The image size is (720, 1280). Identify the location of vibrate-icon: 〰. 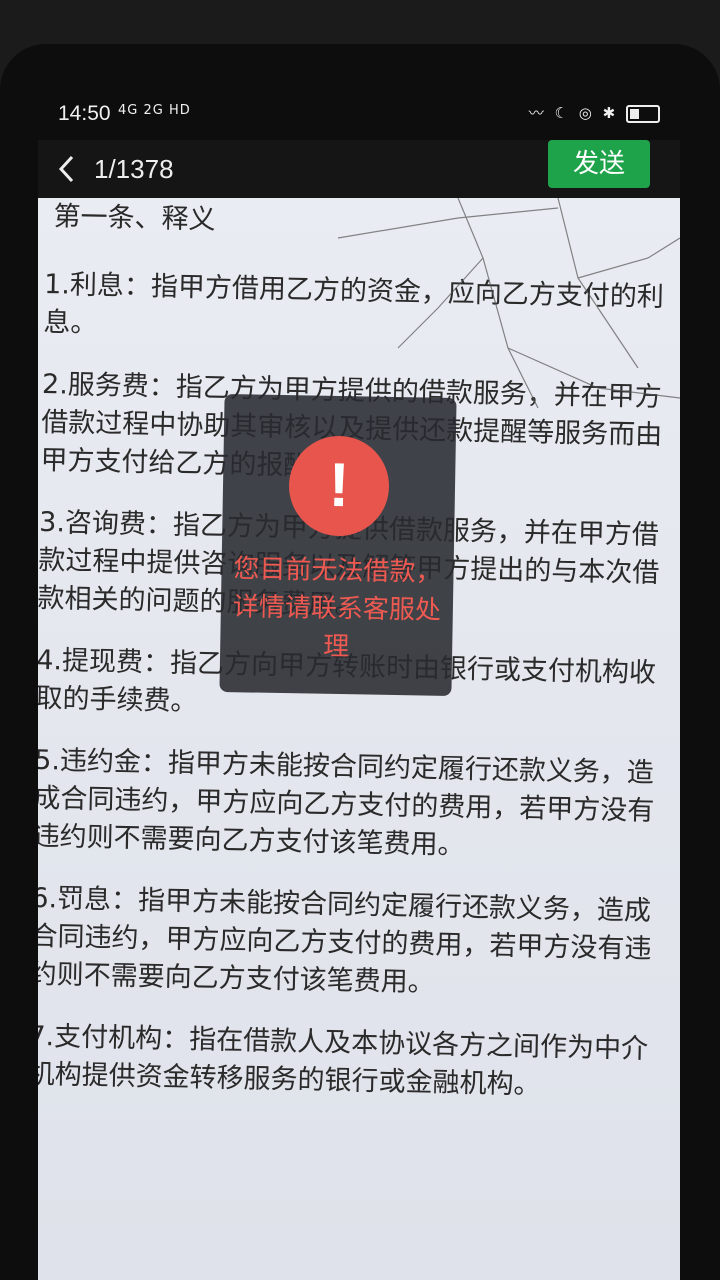
(537, 113).